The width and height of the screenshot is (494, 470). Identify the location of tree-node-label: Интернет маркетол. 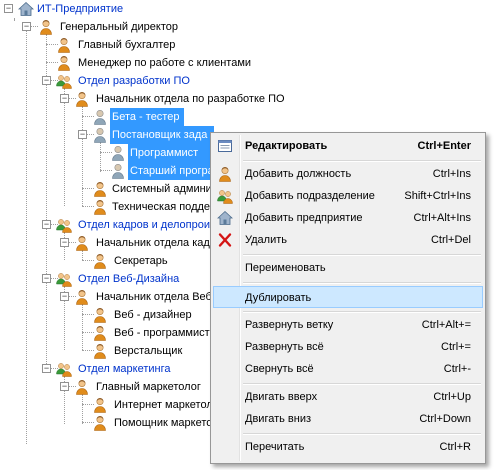
(163, 405).